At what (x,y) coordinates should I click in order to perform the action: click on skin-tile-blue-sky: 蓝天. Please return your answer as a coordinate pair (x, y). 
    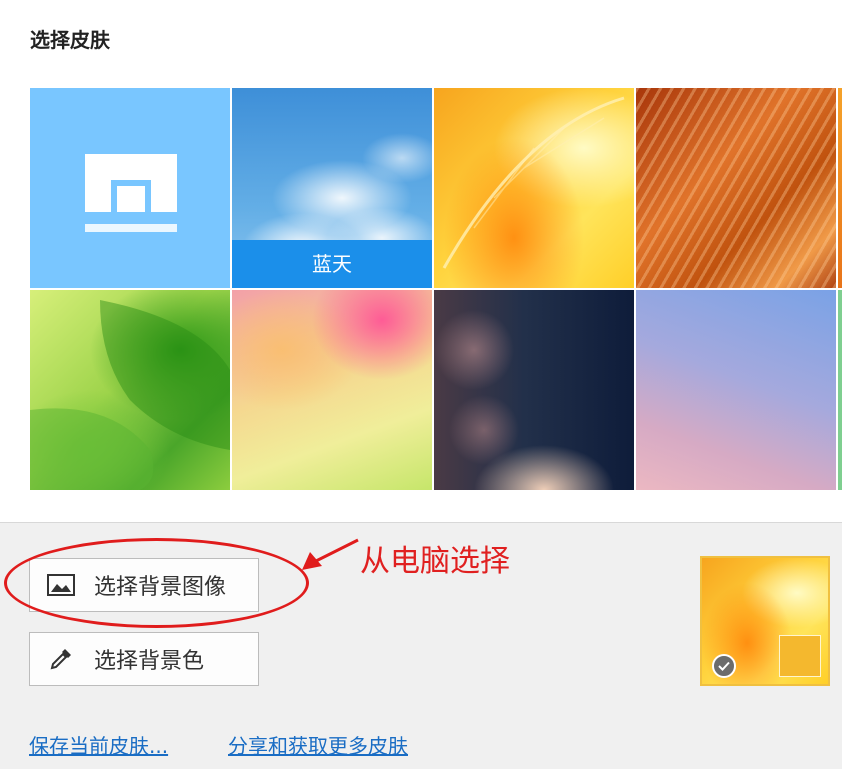
    Looking at the image, I should click on (332, 188).